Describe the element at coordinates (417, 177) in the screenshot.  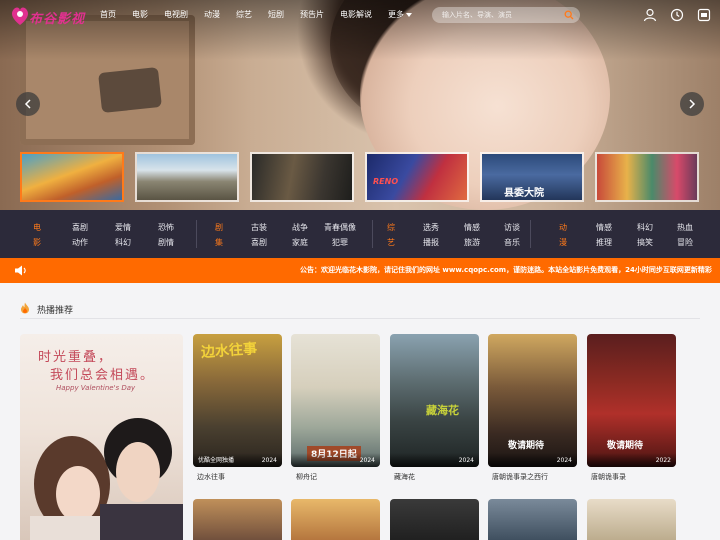
I see `carousel-thumb: RENO` at that location.